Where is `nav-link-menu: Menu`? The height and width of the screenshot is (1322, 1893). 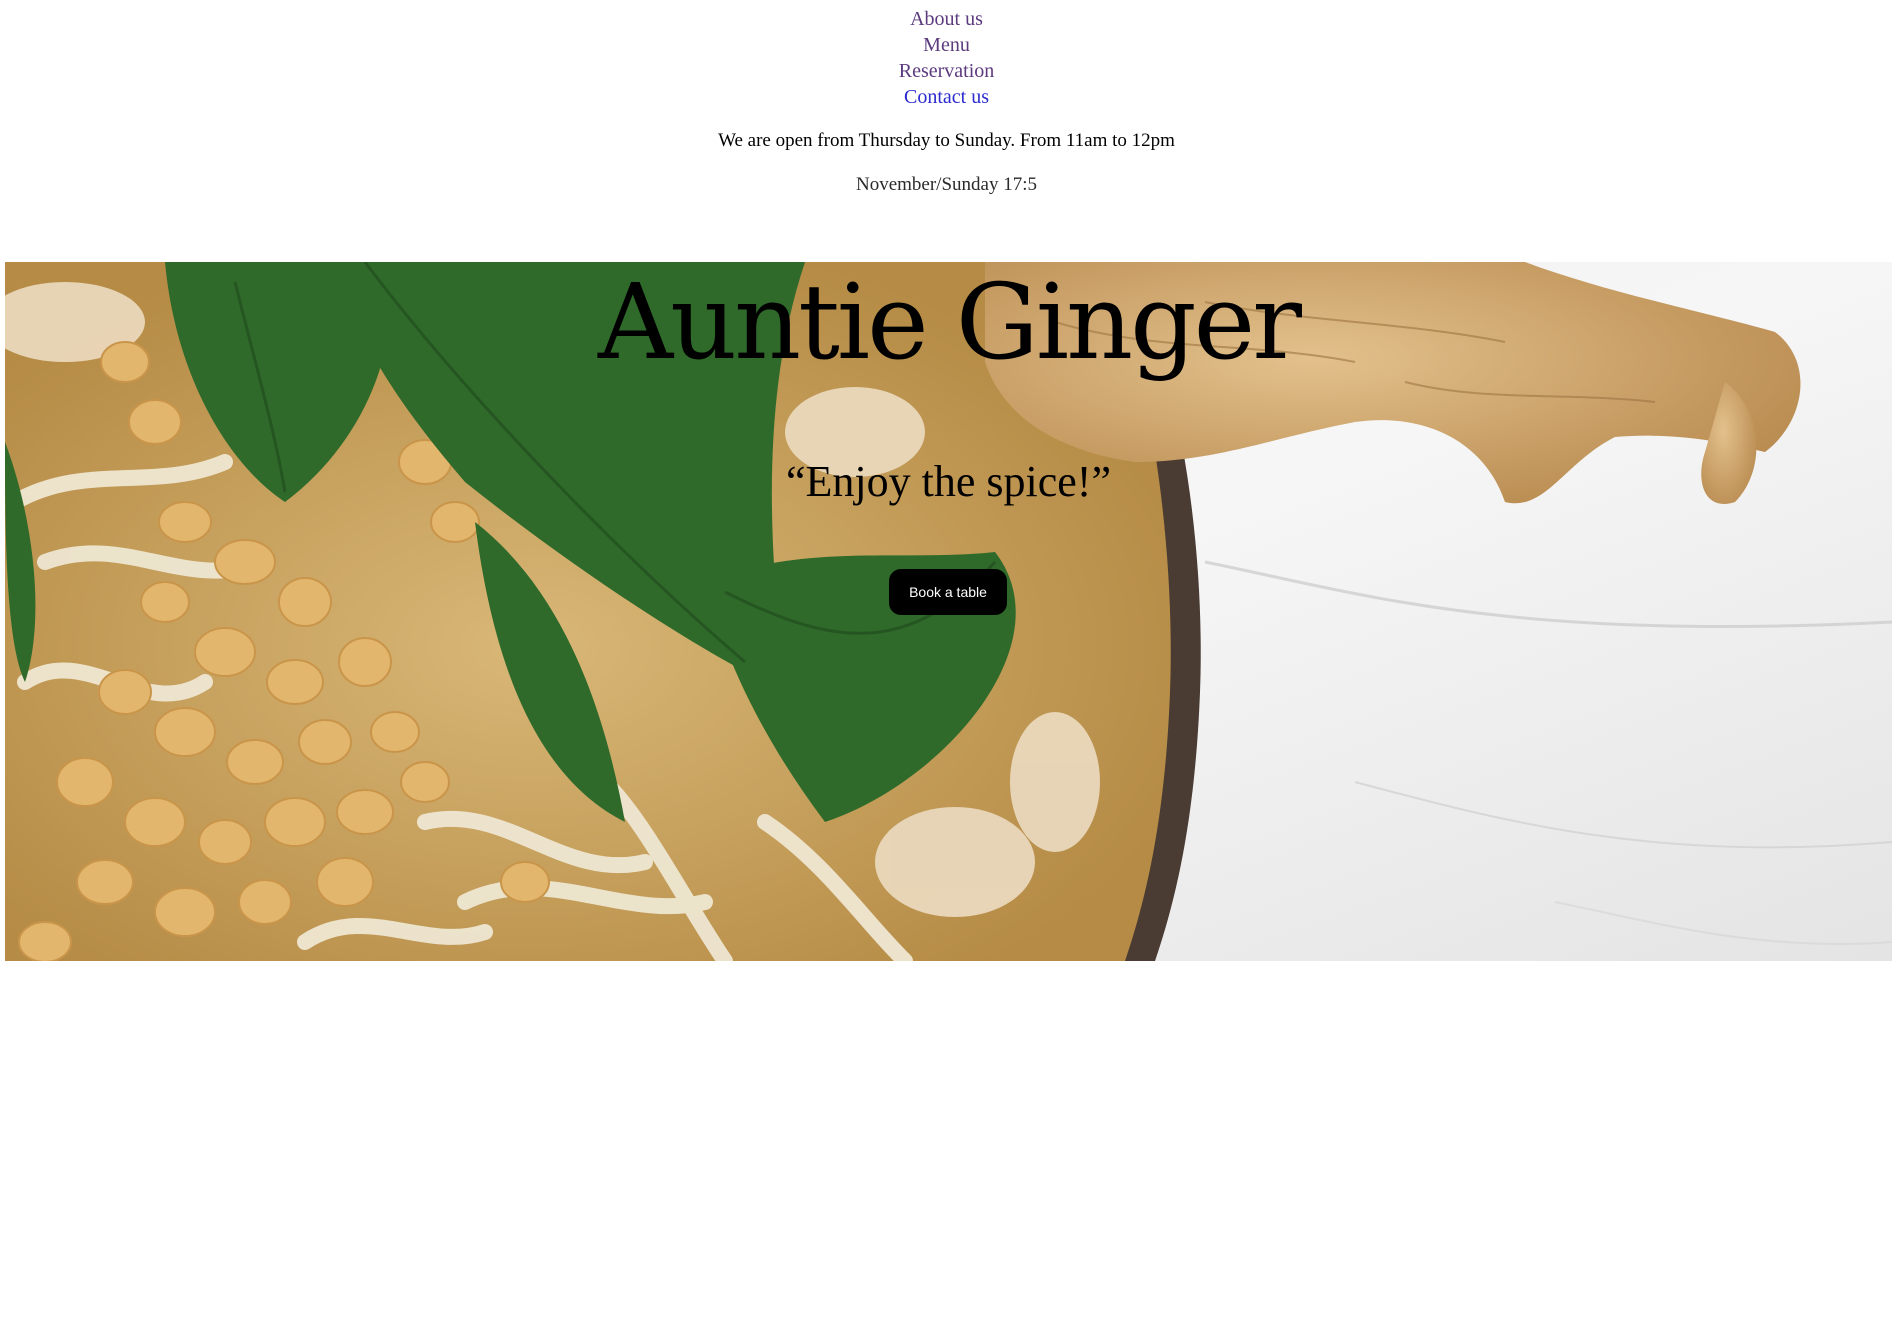 nav-link-menu: Menu is located at coordinates (946, 45).